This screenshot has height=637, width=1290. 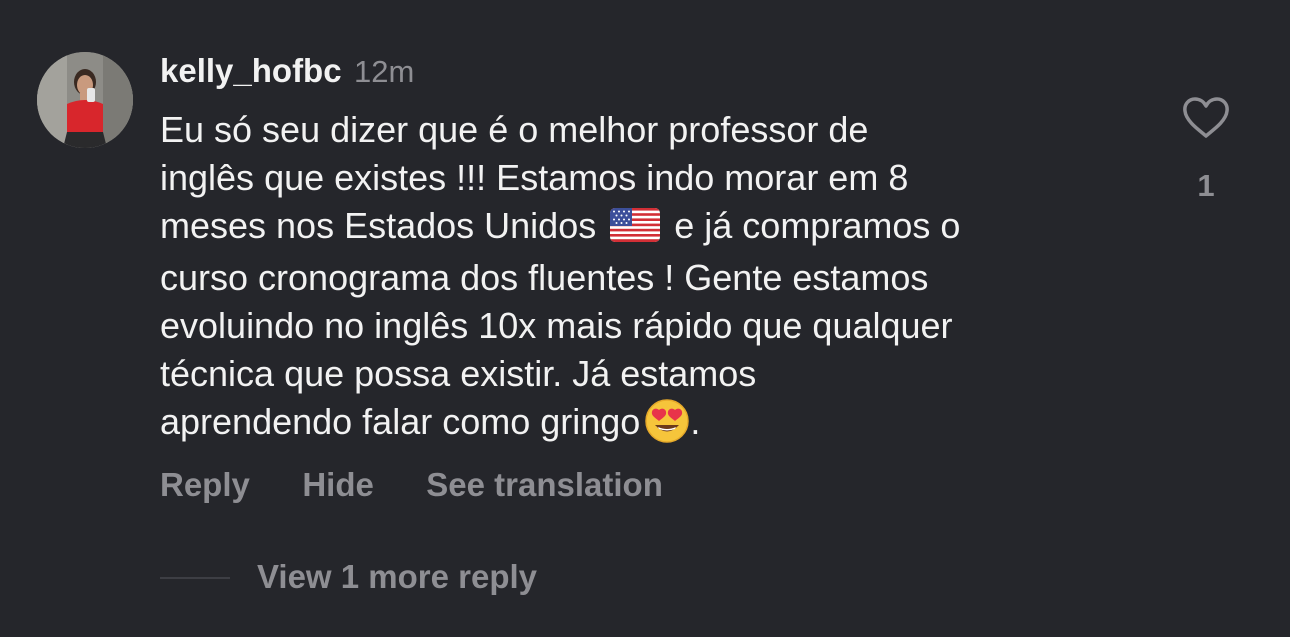 I want to click on comment-actions: Reply Hide See translation, so click(x=435, y=485).